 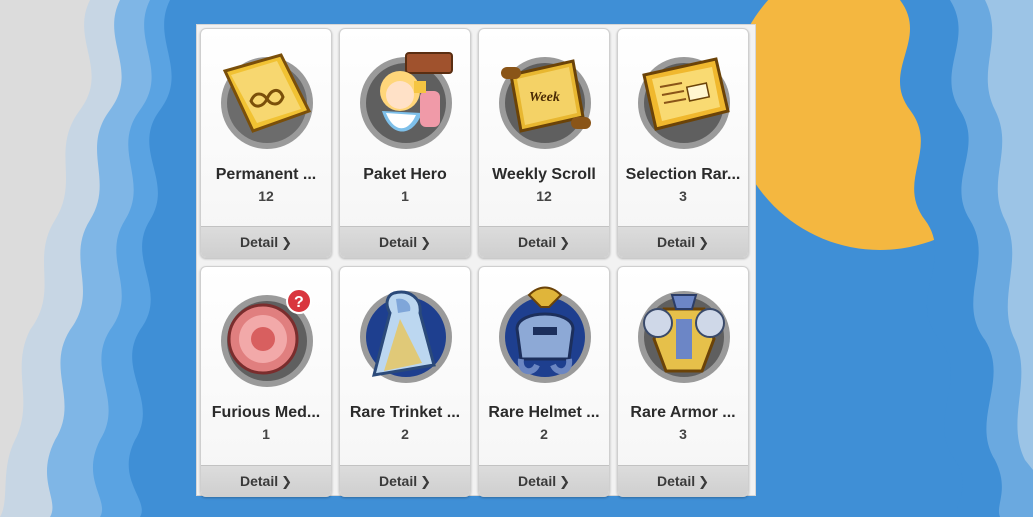 I want to click on item-card-furious-medal: ? Furious Med... 1 Detail ❯, so click(x=266, y=381).